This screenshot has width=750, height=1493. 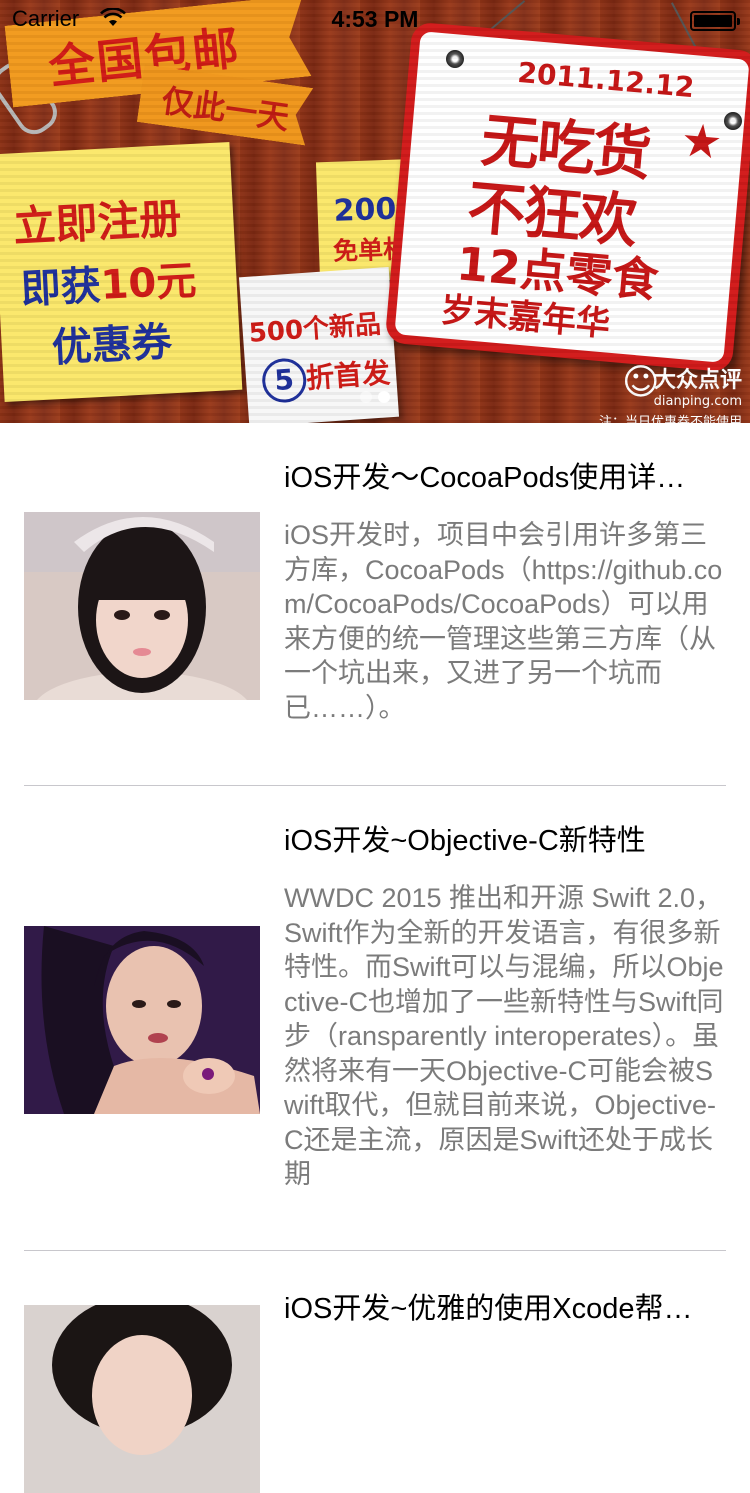 I want to click on ribbon-sub-text: 仅此一天, so click(x=225, y=109).